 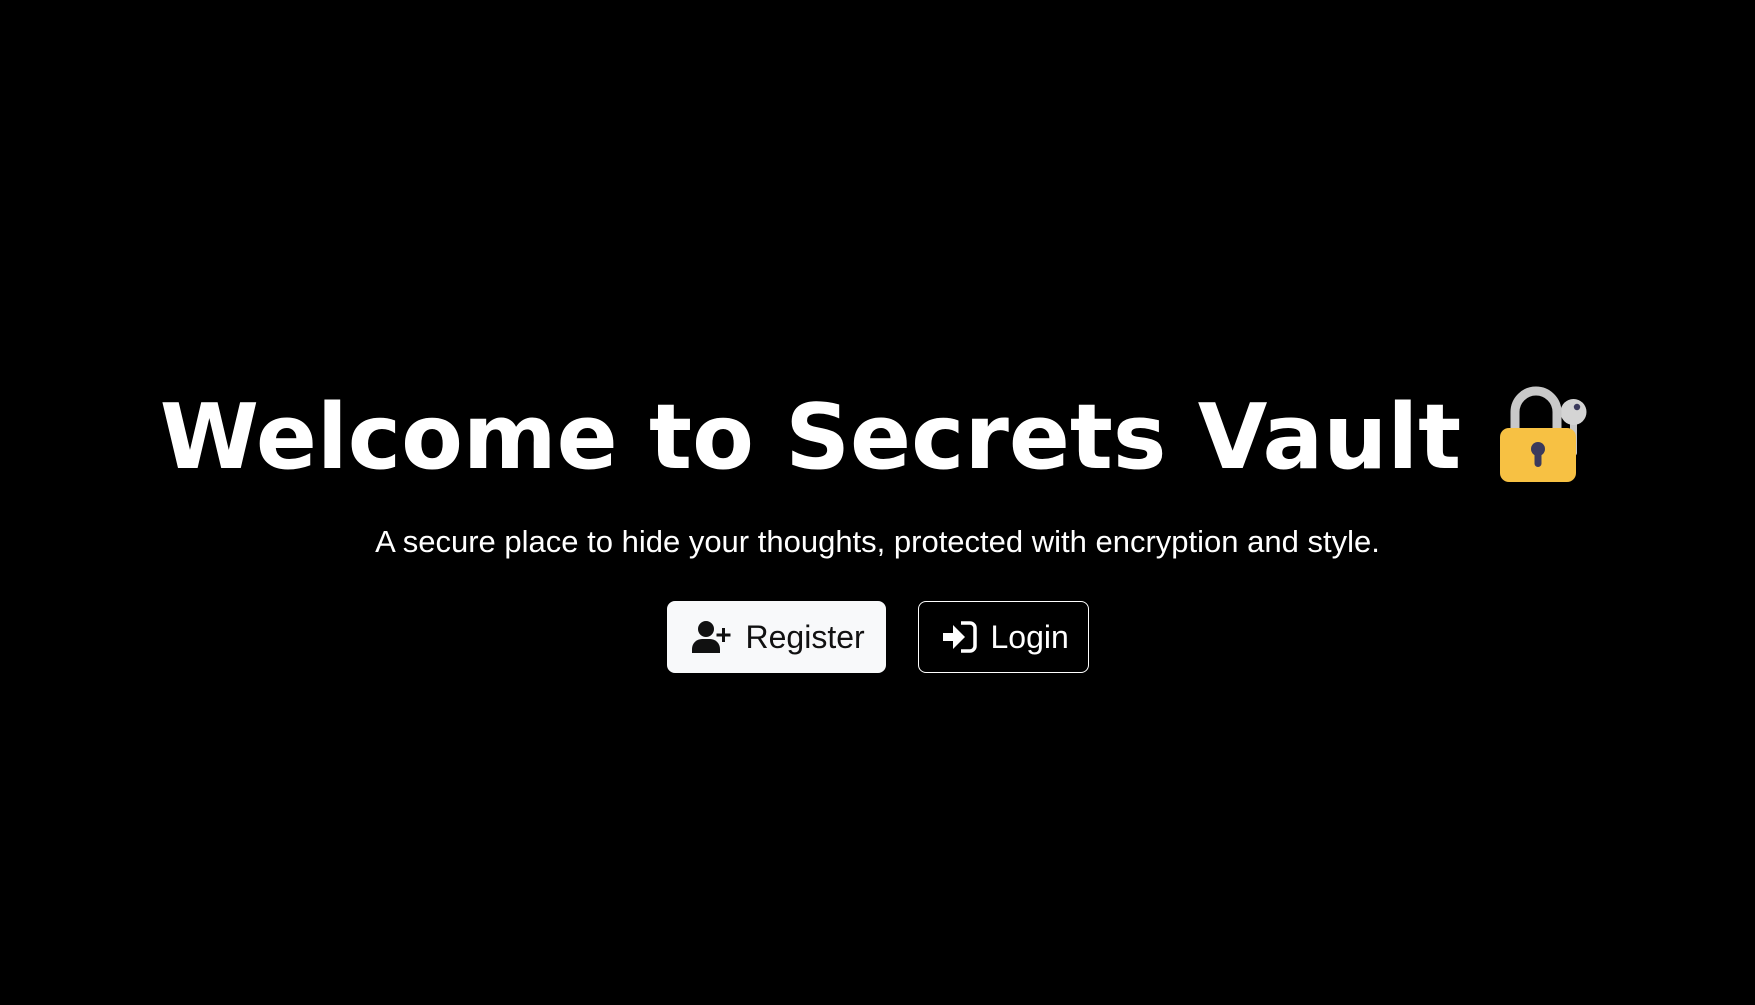 What do you see at coordinates (810, 437) in the screenshot?
I see `page-title: Welcome to Secrets Vault` at bounding box center [810, 437].